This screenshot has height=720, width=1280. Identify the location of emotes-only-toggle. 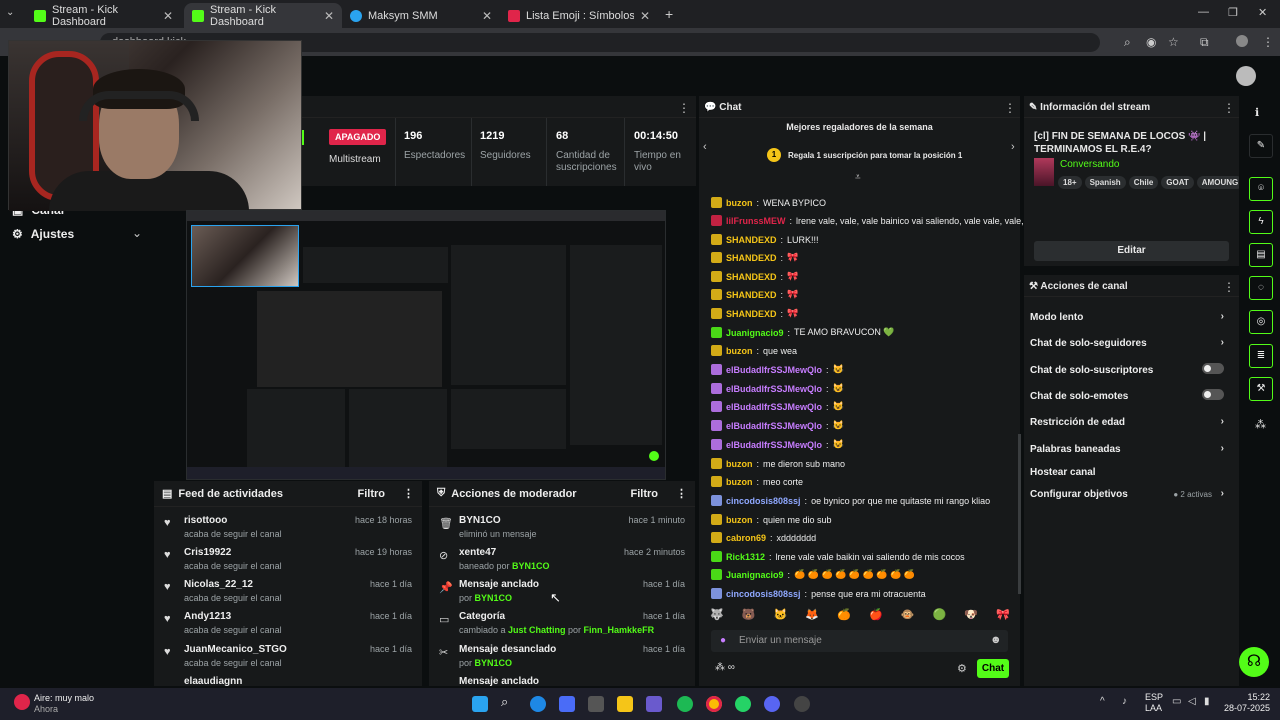
(1213, 394).